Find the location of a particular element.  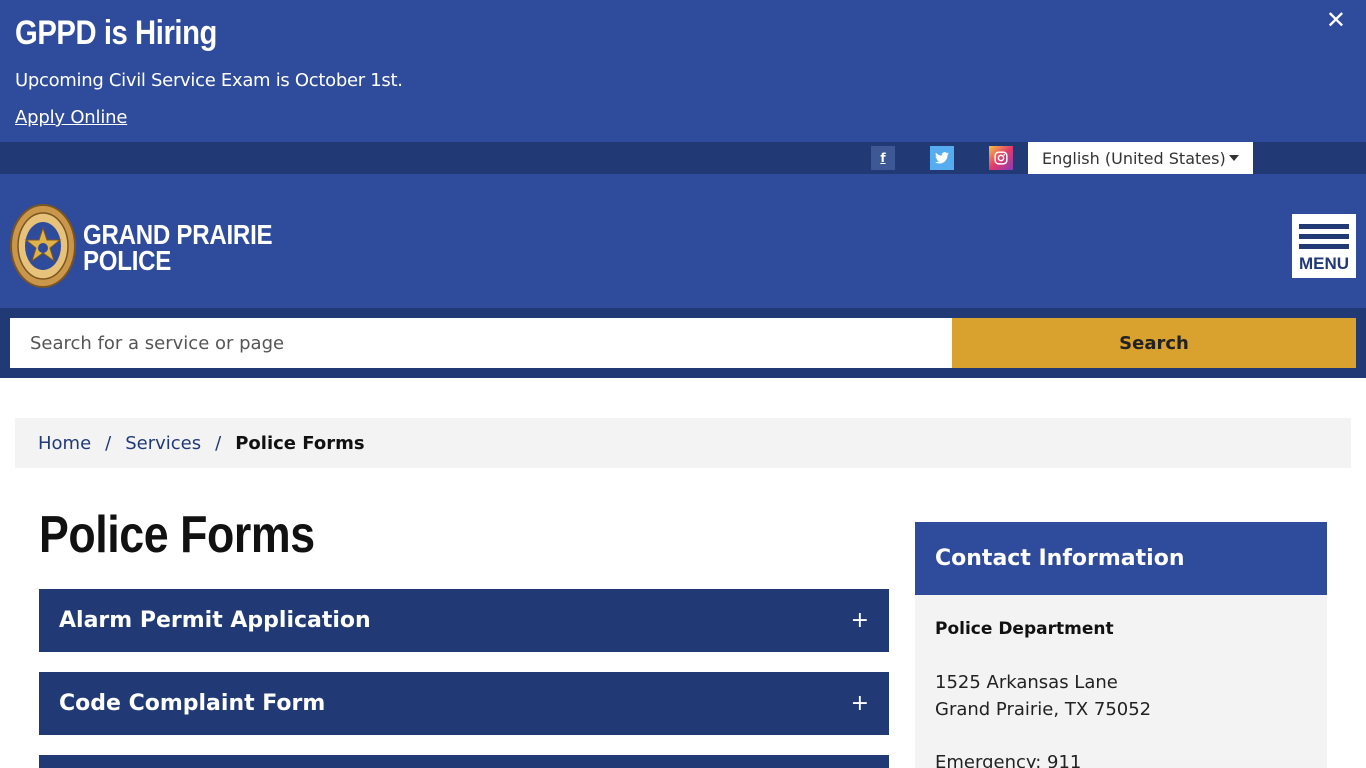

instagram-icon is located at coordinates (1001, 158).